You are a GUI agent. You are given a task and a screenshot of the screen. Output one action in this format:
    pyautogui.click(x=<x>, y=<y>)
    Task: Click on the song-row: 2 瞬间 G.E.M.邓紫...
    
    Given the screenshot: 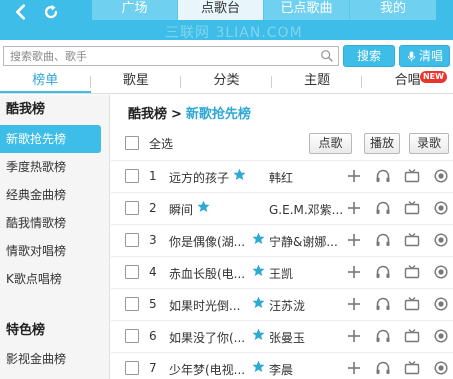 What is the action you would take?
    pyautogui.click(x=282, y=208)
    